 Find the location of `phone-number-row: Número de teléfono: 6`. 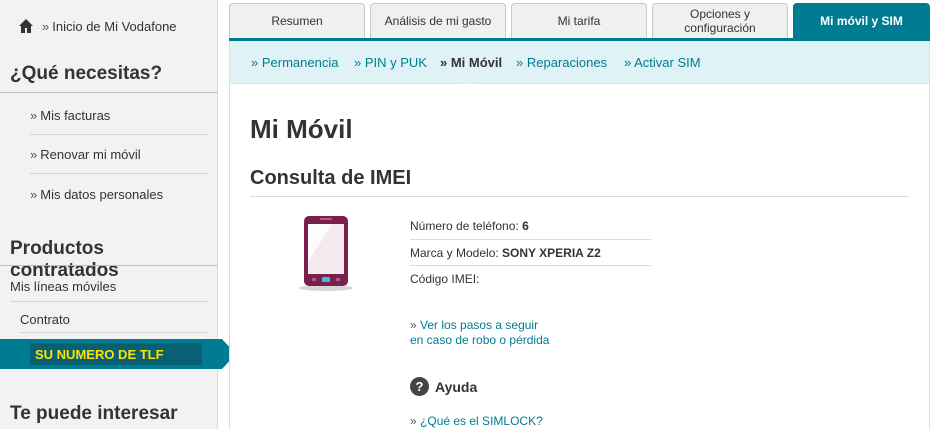

phone-number-row: Número de teléfono: 6 is located at coordinates (530, 226).